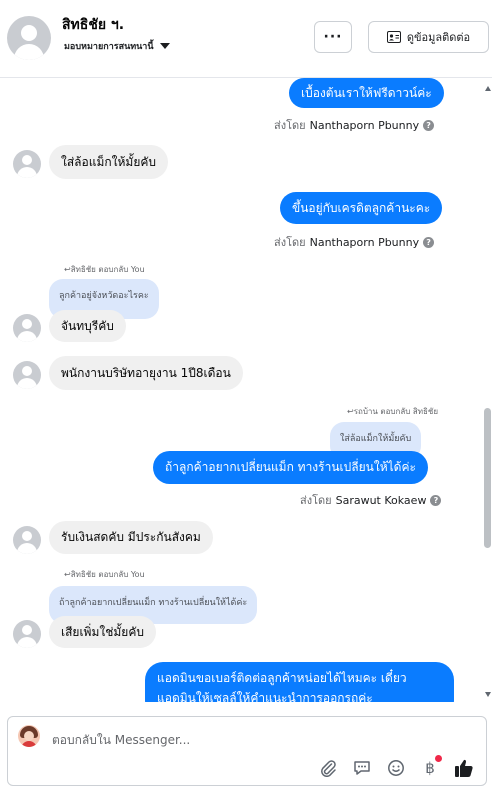 This screenshot has width=492, height=788. What do you see at coordinates (381, 500) in the screenshot?
I see `sender-name: Sarawut Kokaew` at bounding box center [381, 500].